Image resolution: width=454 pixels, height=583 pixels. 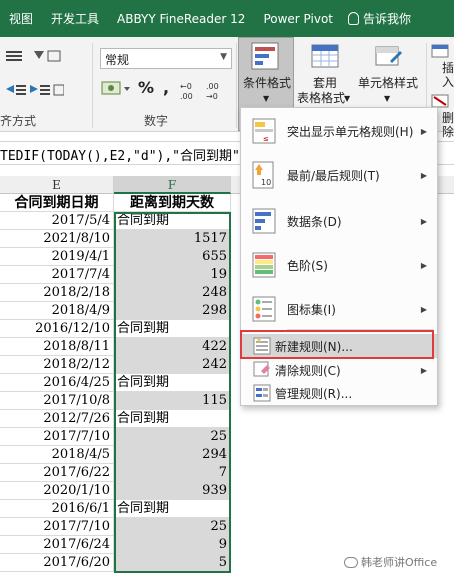 What do you see at coordinates (264, 265) in the screenshot?
I see `color-scales-icon` at bounding box center [264, 265].